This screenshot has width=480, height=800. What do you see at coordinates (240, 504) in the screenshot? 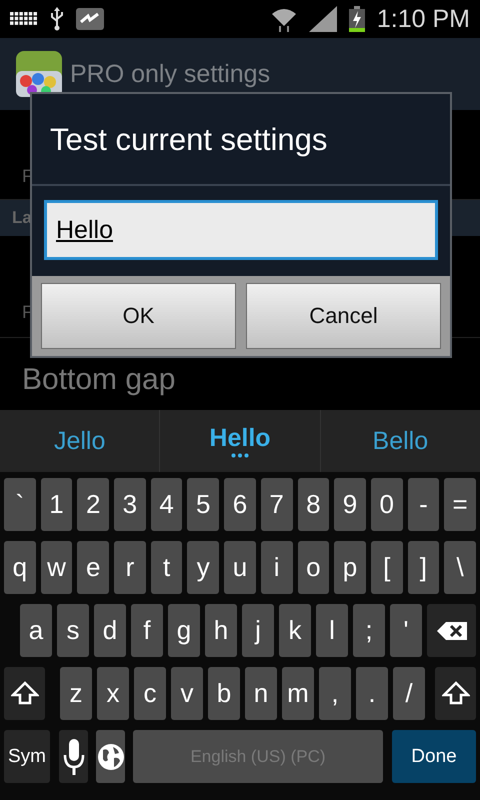
I see `key: 6` at bounding box center [240, 504].